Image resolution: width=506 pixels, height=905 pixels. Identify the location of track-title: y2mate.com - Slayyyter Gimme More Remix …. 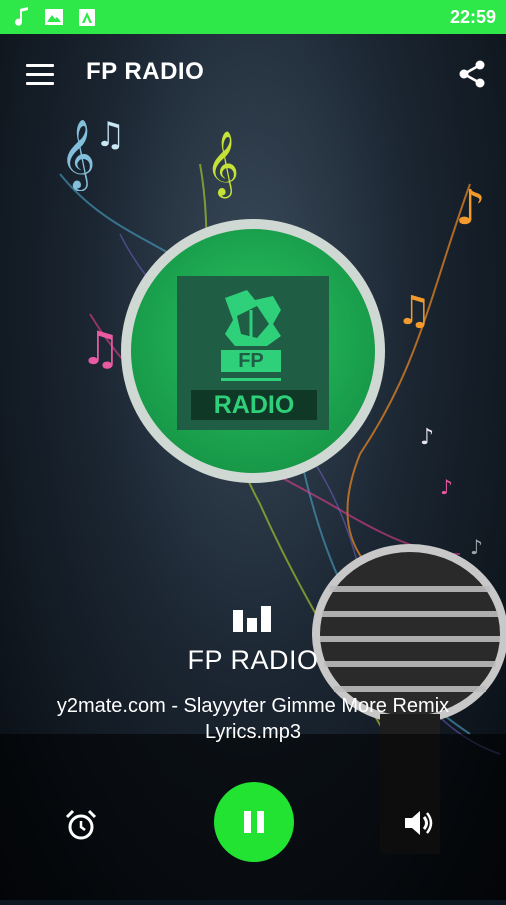
(253, 719).